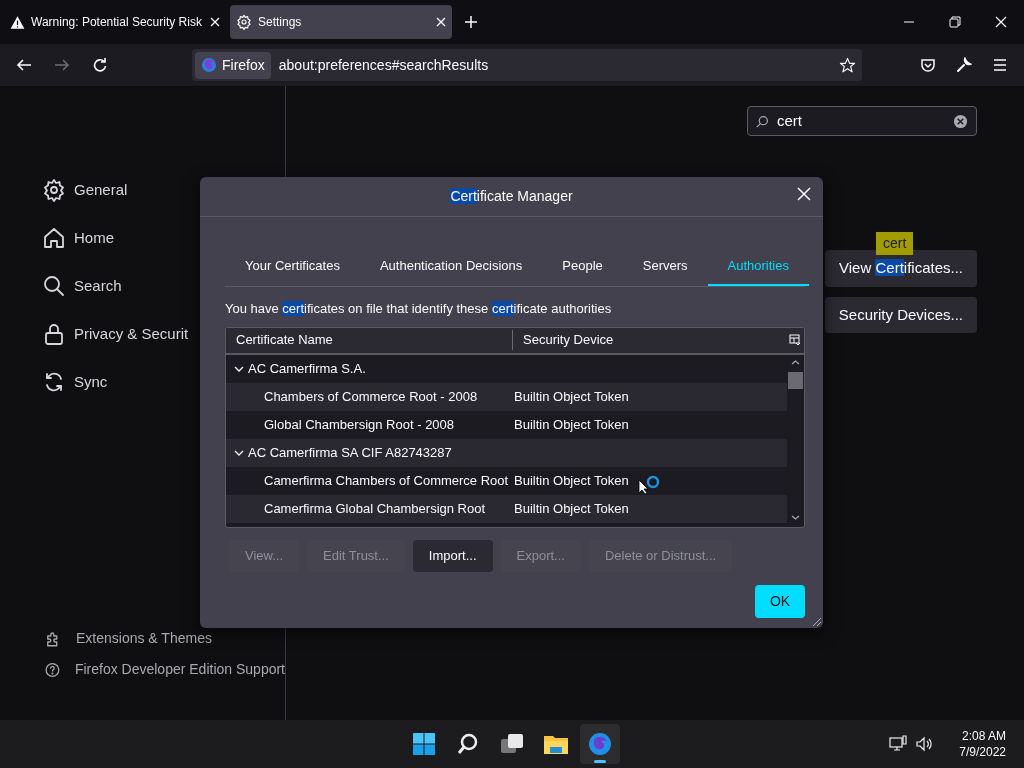  What do you see at coordinates (52, 669) in the screenshot?
I see `help-icon` at bounding box center [52, 669].